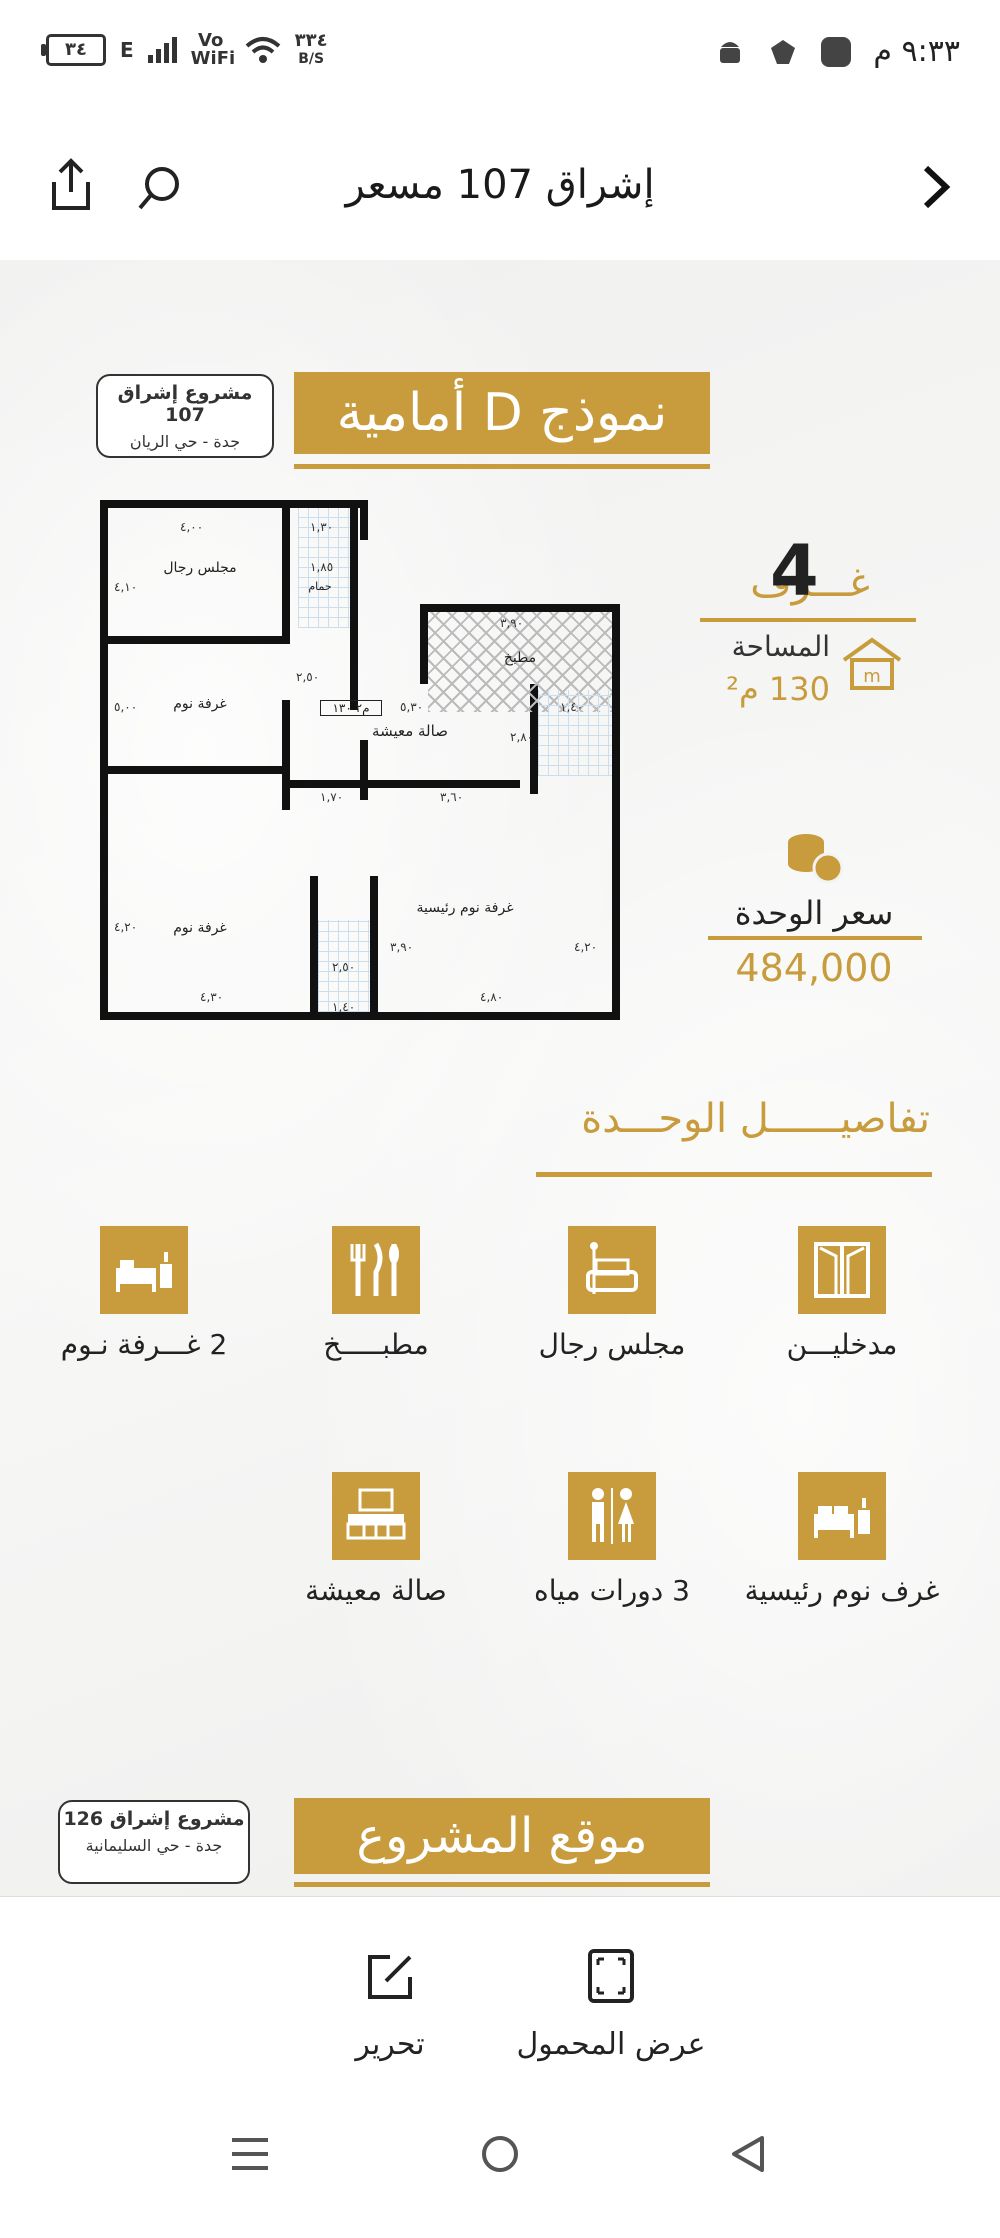  What do you see at coordinates (500, 55) in the screenshot?
I see `status-bar: ٣٤ E Vo WiFi ٣٣٤ B/S ٩:٣٣ م` at bounding box center [500, 55].